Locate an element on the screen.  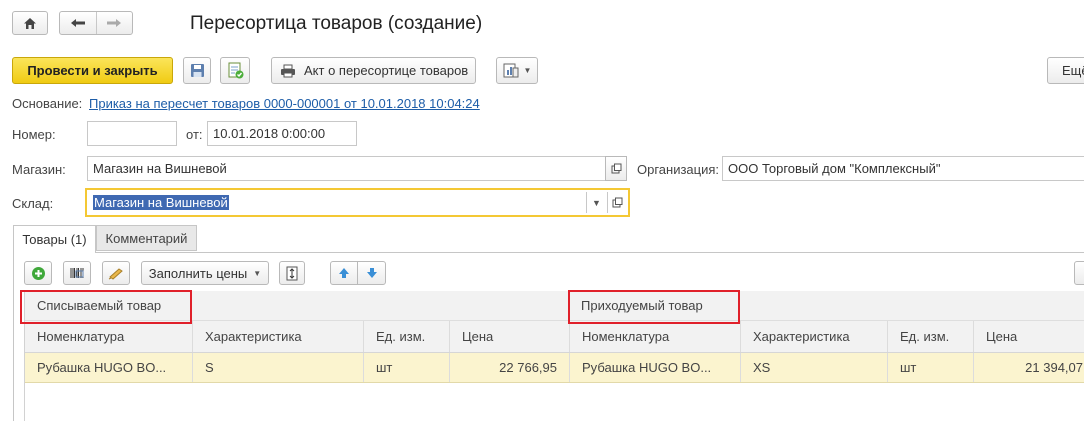
post-icon is located at coordinates (235, 70).